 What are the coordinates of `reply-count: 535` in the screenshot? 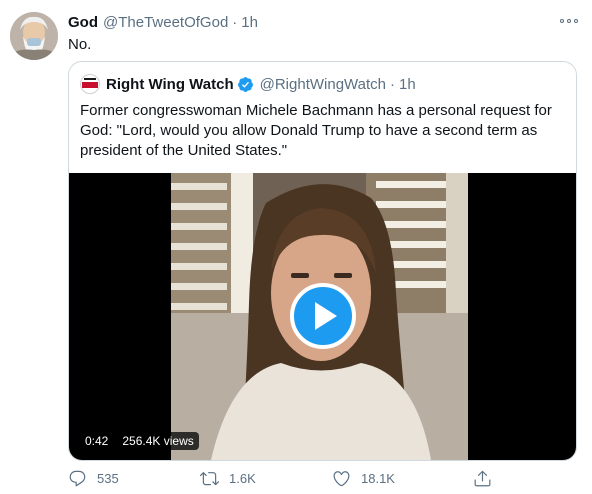 It's located at (108, 478).